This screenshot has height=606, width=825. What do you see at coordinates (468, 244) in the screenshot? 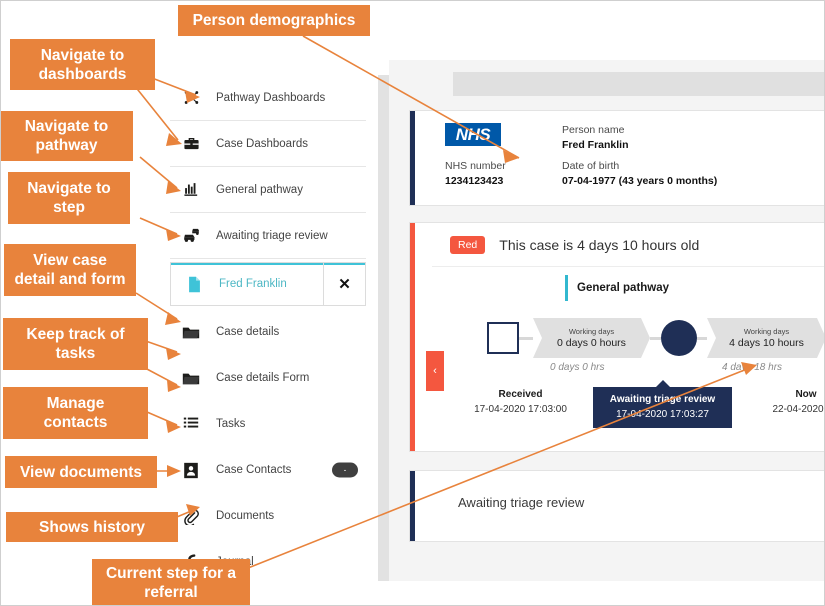
I see `status-badge: Red` at bounding box center [468, 244].